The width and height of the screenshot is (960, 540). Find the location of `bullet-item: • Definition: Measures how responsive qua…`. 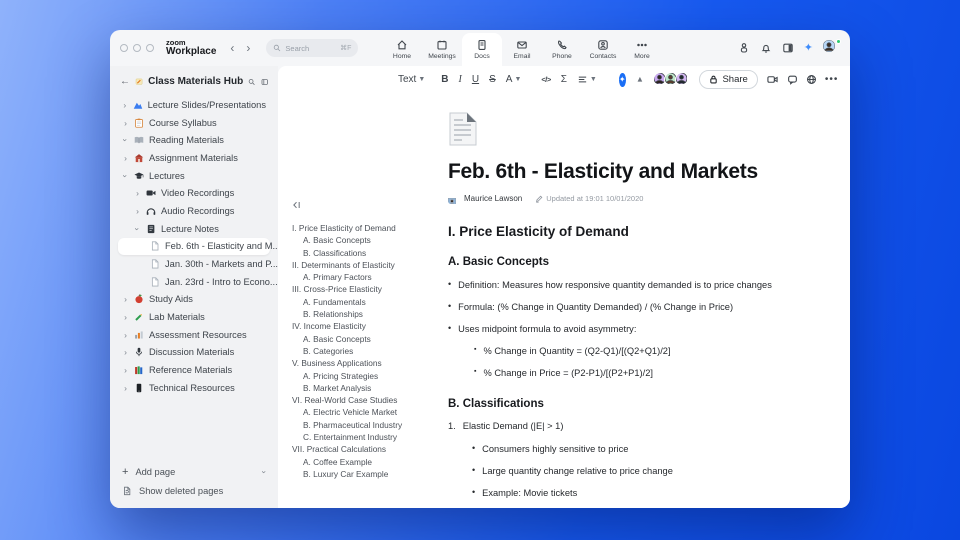

bullet-item: • Definition: Measures how responsive qua… is located at coordinates (634, 285).